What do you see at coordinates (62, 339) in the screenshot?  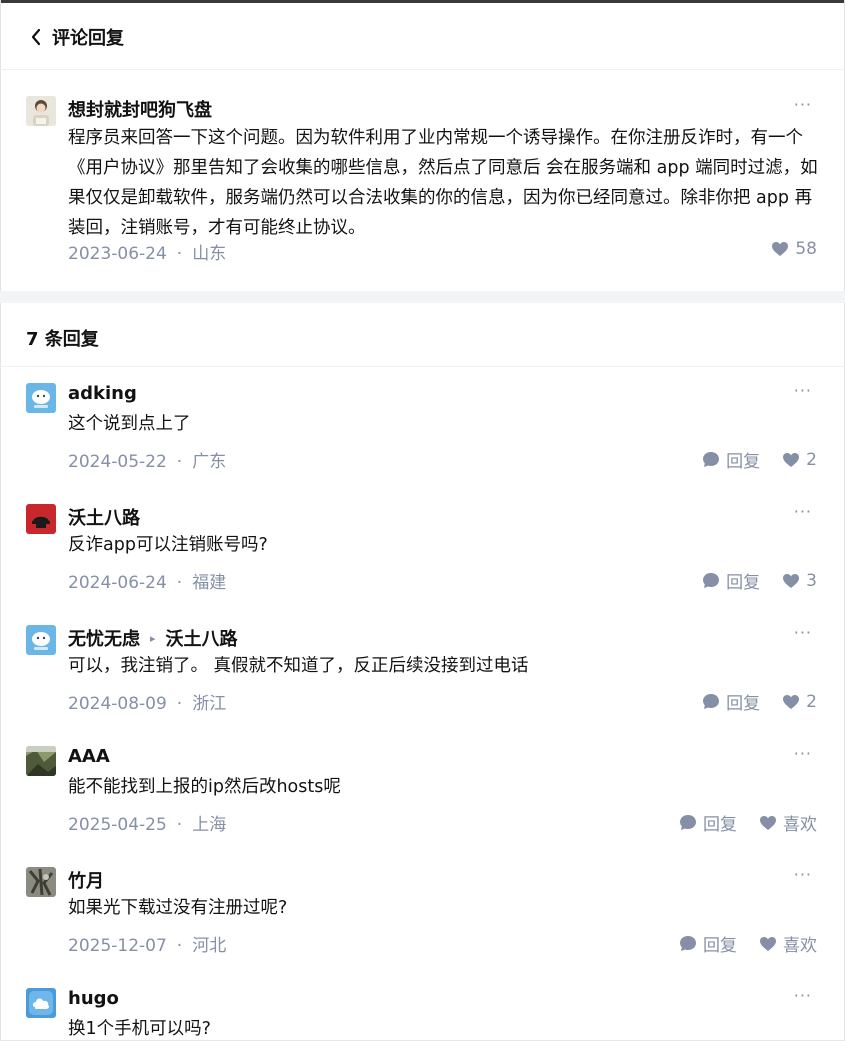 I see `replies-count-title: 7 条回复` at bounding box center [62, 339].